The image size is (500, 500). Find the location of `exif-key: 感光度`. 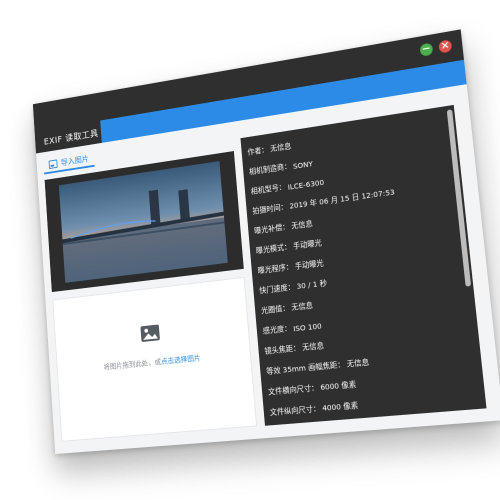

exif-key: 感光度 is located at coordinates (273, 330).